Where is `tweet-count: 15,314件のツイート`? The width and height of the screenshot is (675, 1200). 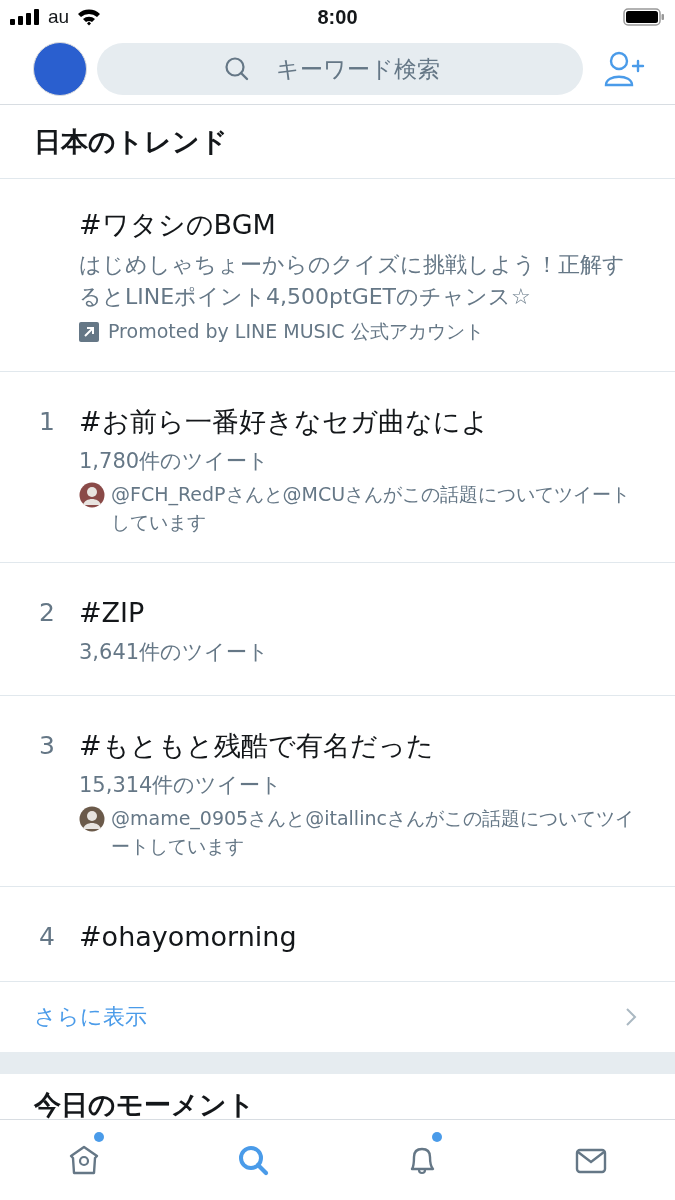
tweet-count: 15,314件のツイート is located at coordinates (181, 785).